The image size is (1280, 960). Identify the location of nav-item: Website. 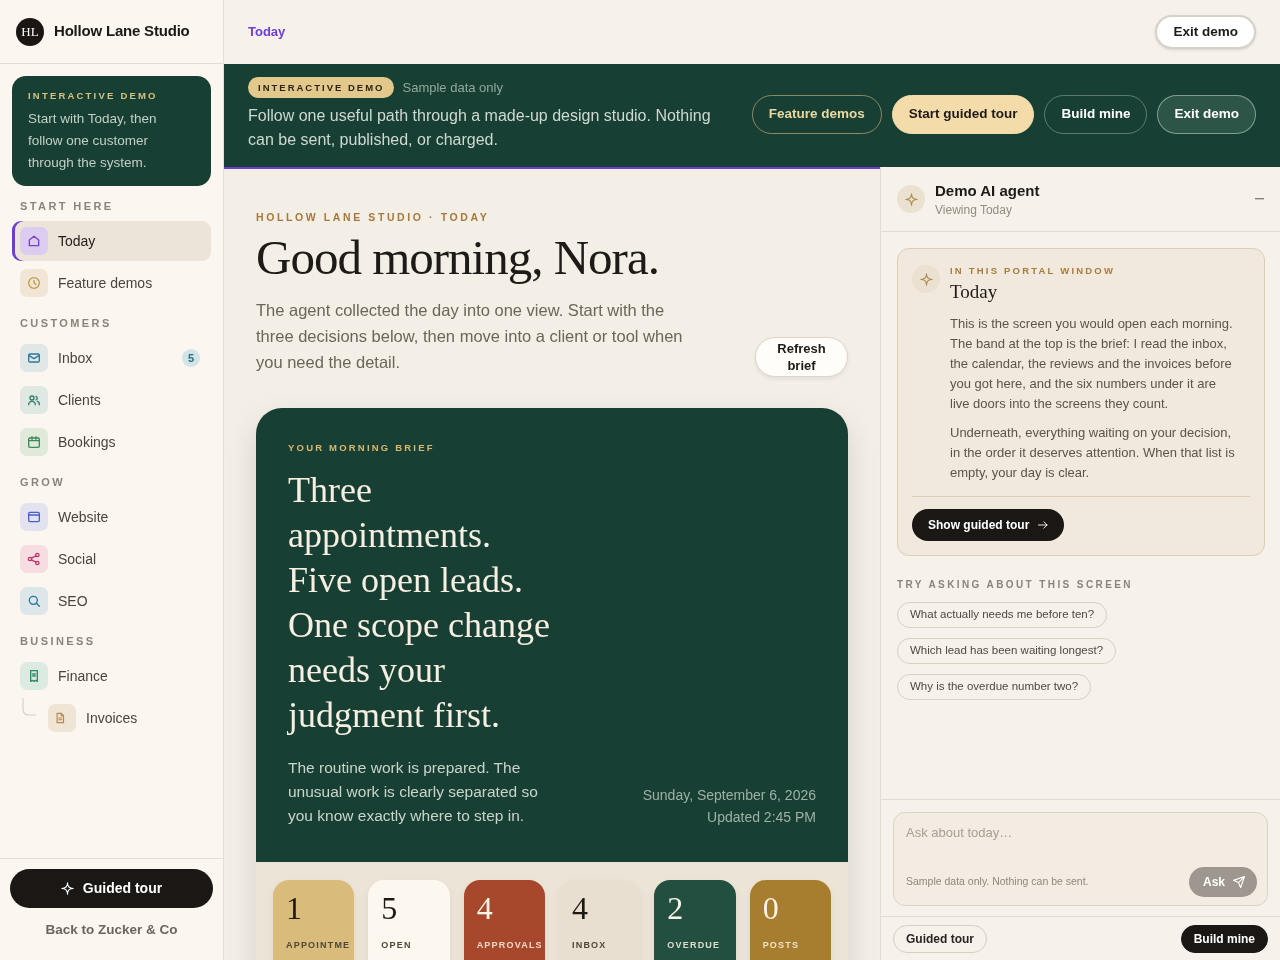
(111, 517).